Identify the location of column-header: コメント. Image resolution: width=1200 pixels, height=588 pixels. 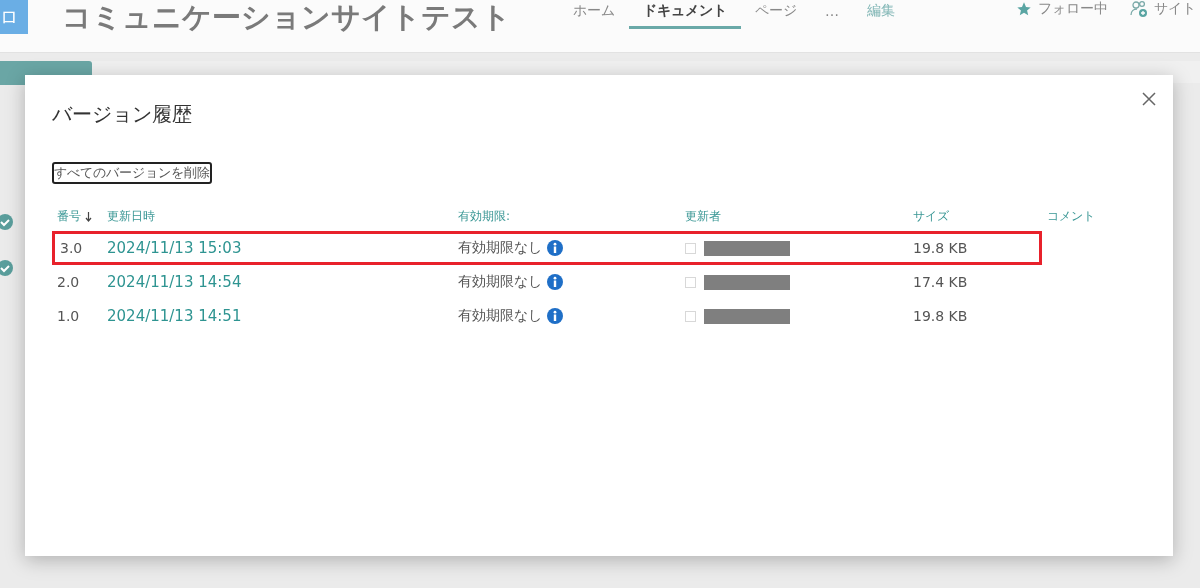
(1071, 216).